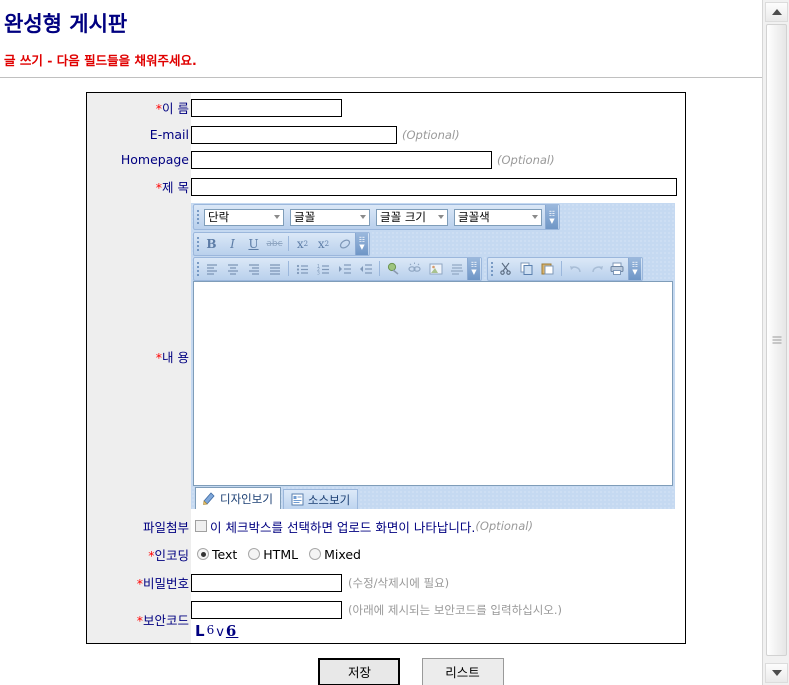 The image size is (789, 685). I want to click on name-input, so click(266, 107).